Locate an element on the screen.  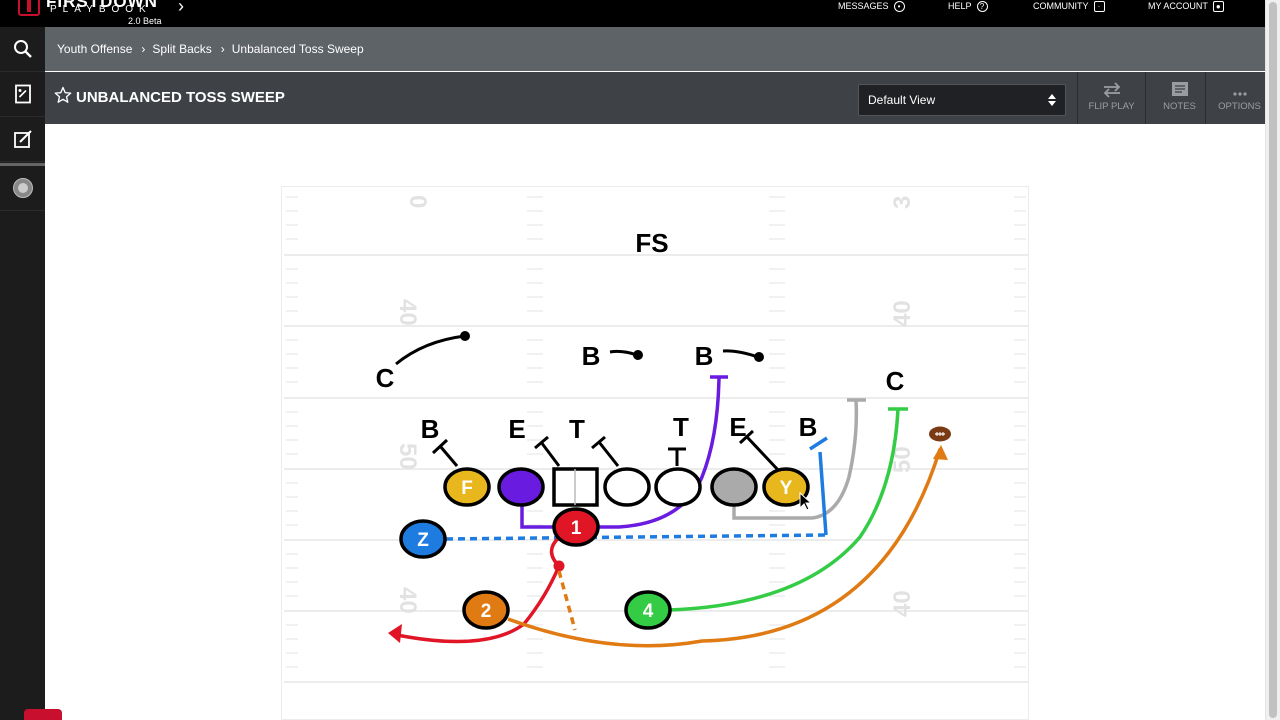
player-tackle-right is located at coordinates (678, 487).